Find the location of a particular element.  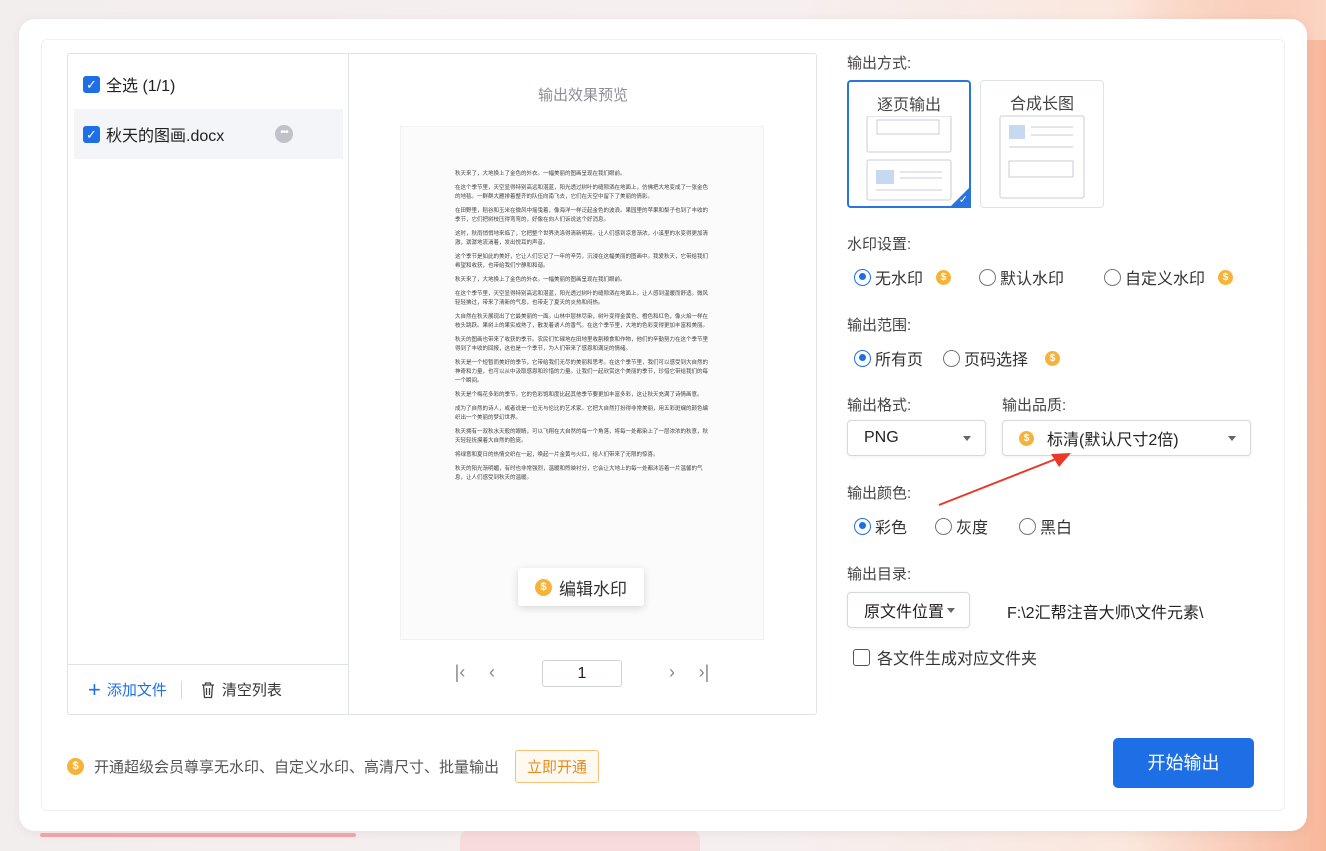

folder-per-file-checkbox: 各文件生成对应文件夹 is located at coordinates (945, 657).